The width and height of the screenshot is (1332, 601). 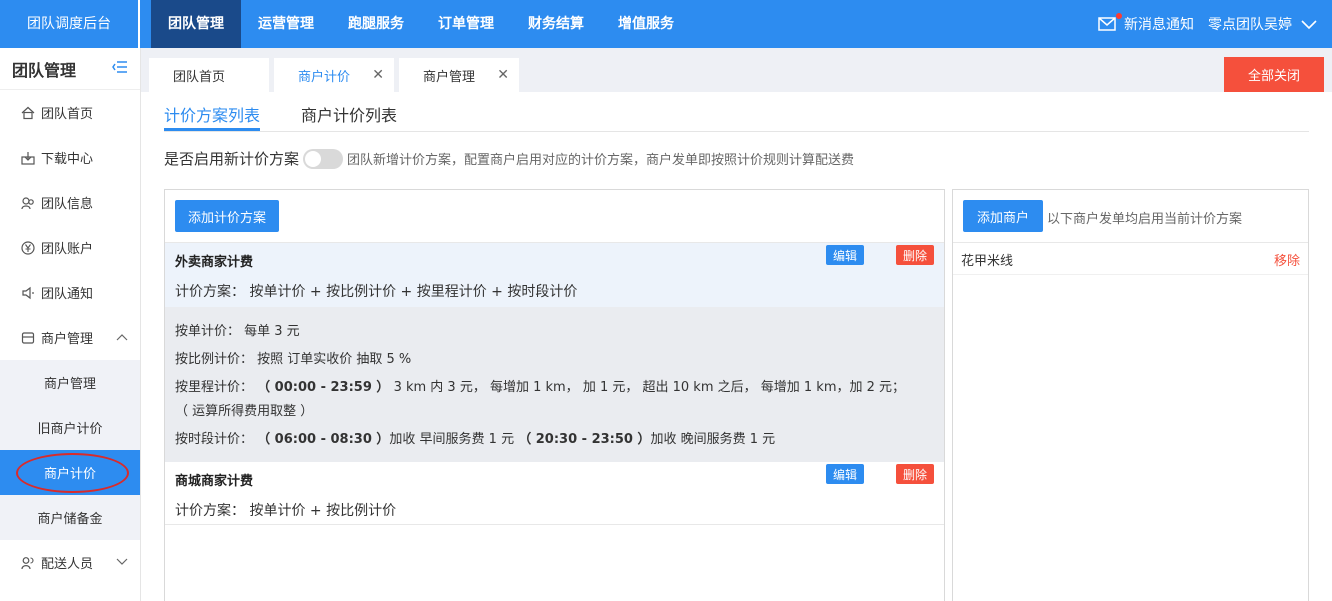 I want to click on sidebar-item-label: 团队通知, so click(x=67, y=294).